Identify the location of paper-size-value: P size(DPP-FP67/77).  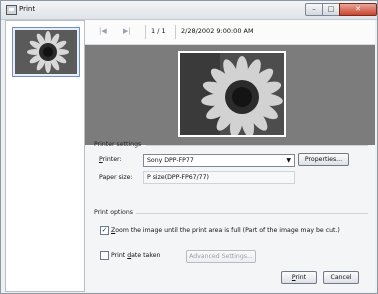
(178, 177).